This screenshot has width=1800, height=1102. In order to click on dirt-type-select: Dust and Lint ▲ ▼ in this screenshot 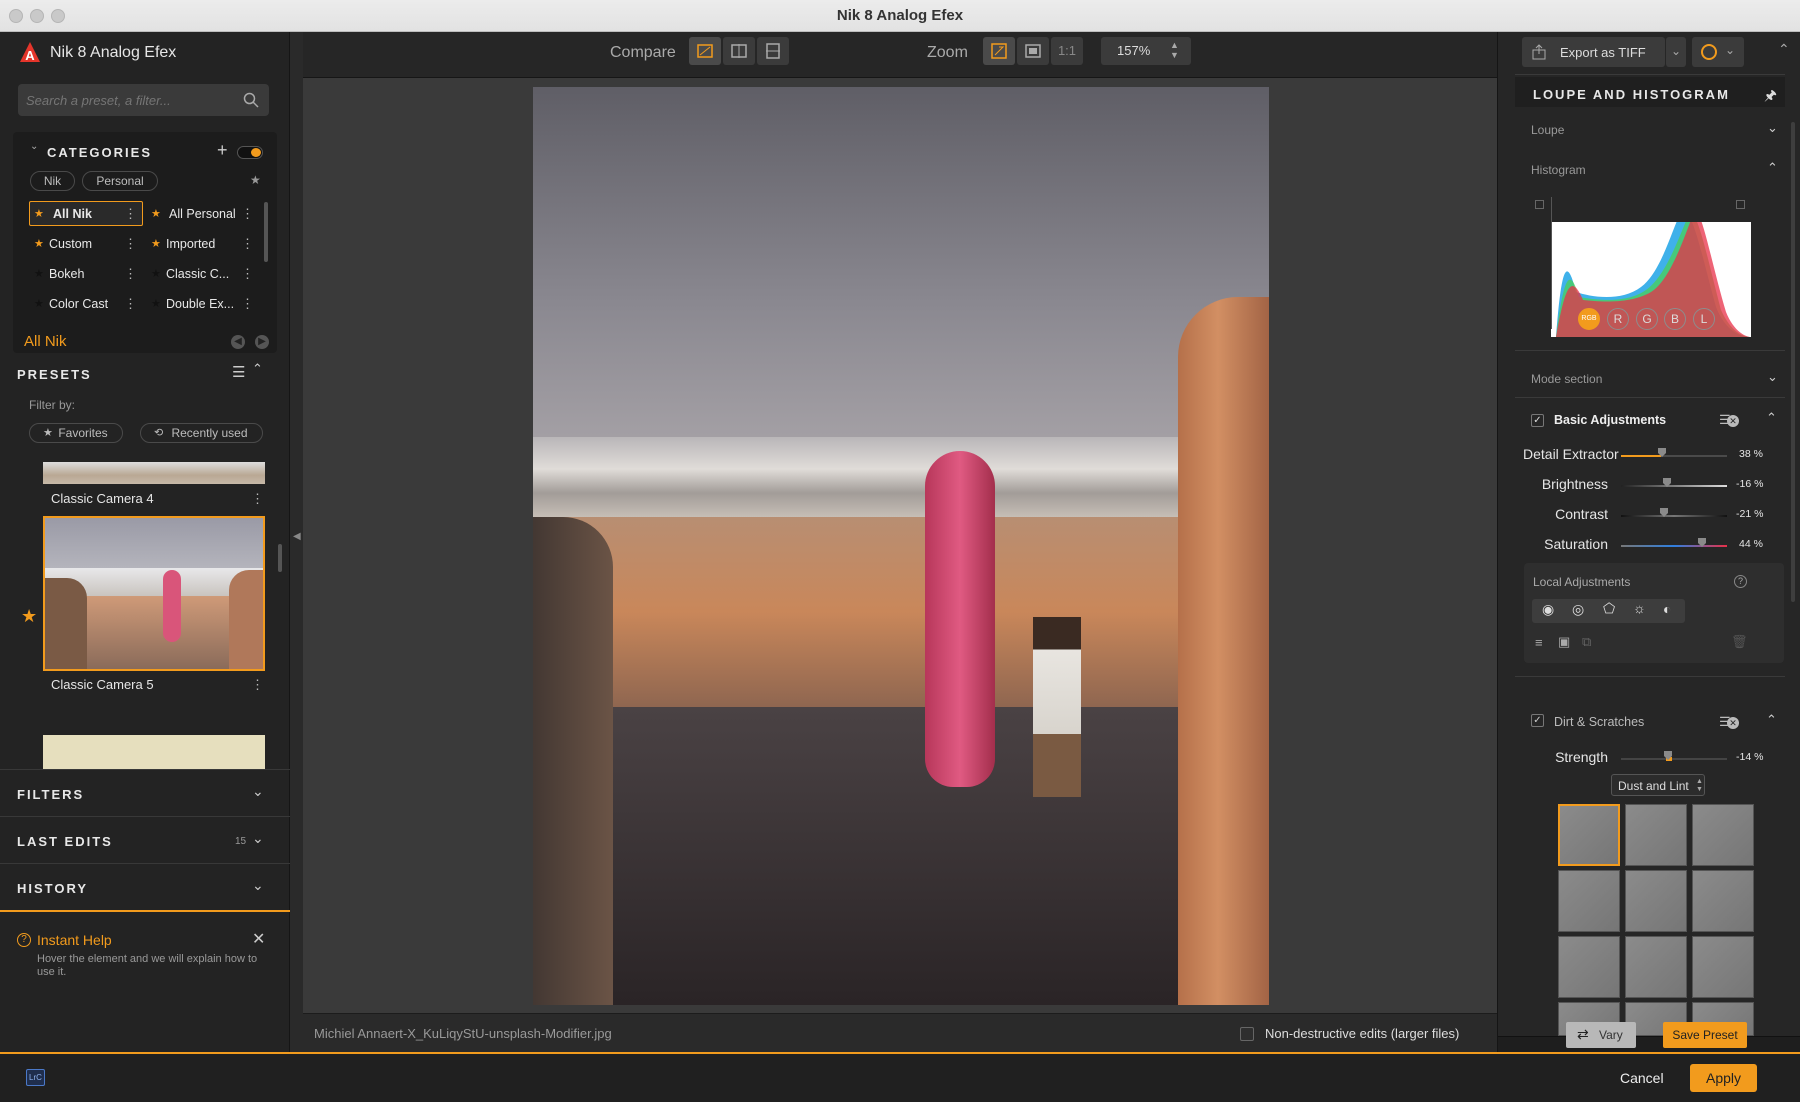, I will do `click(1658, 785)`.